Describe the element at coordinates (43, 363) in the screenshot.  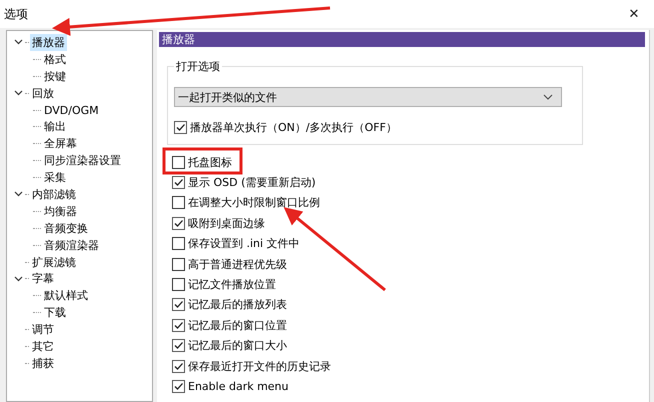
I see `tree-item: 捕获` at that location.